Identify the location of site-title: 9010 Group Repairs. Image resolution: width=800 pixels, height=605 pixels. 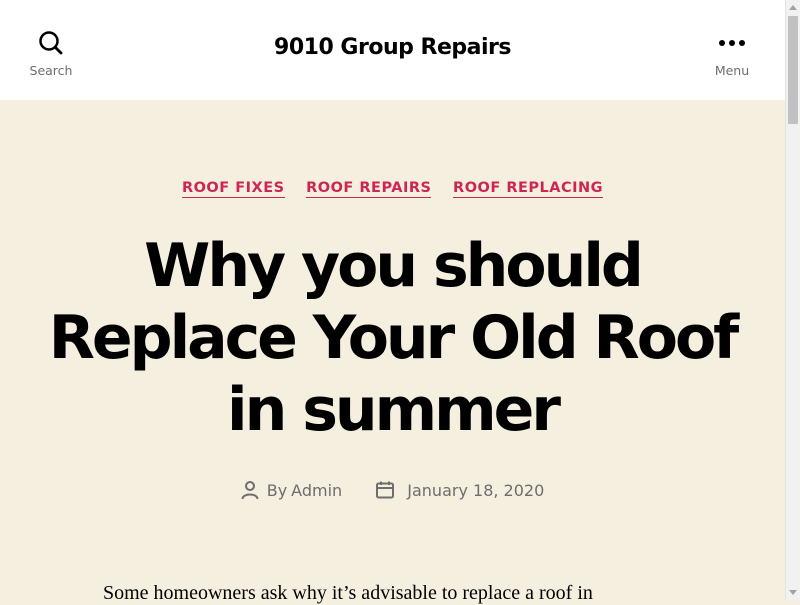
(392, 47).